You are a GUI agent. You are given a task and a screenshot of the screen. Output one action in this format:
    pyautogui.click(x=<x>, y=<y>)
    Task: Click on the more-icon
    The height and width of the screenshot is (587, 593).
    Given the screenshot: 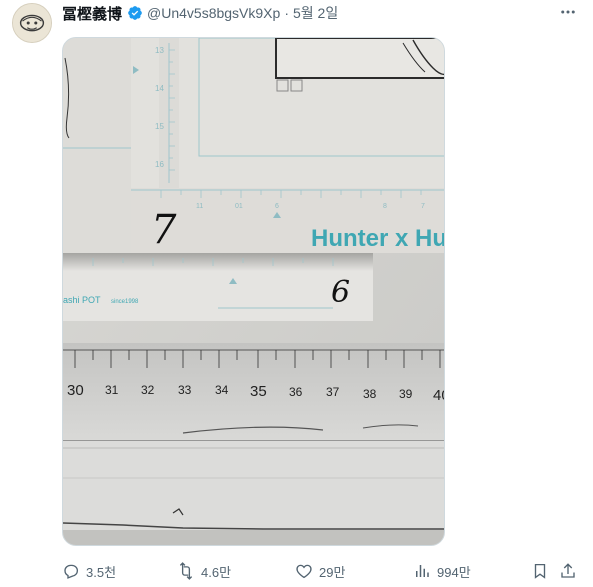 What is the action you would take?
    pyautogui.click(x=568, y=12)
    